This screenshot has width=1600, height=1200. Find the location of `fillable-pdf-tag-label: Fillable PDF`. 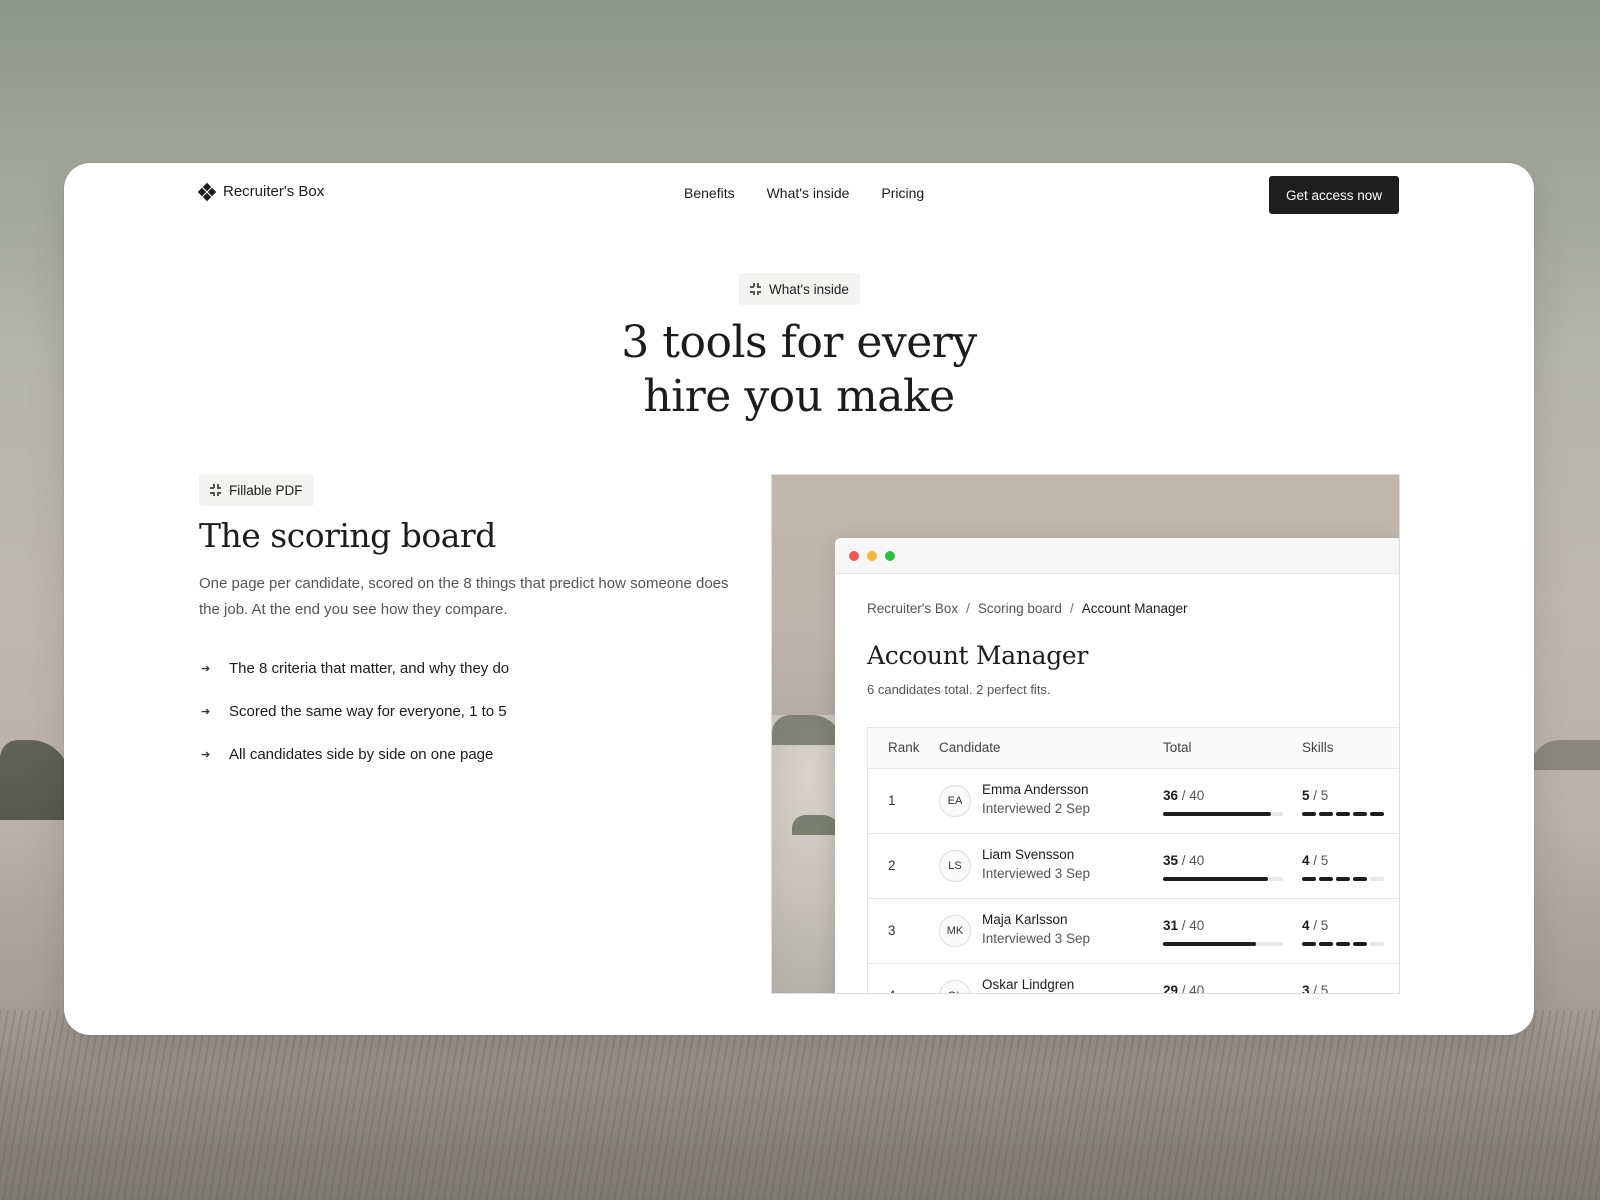

fillable-pdf-tag-label: Fillable PDF is located at coordinates (266, 490).